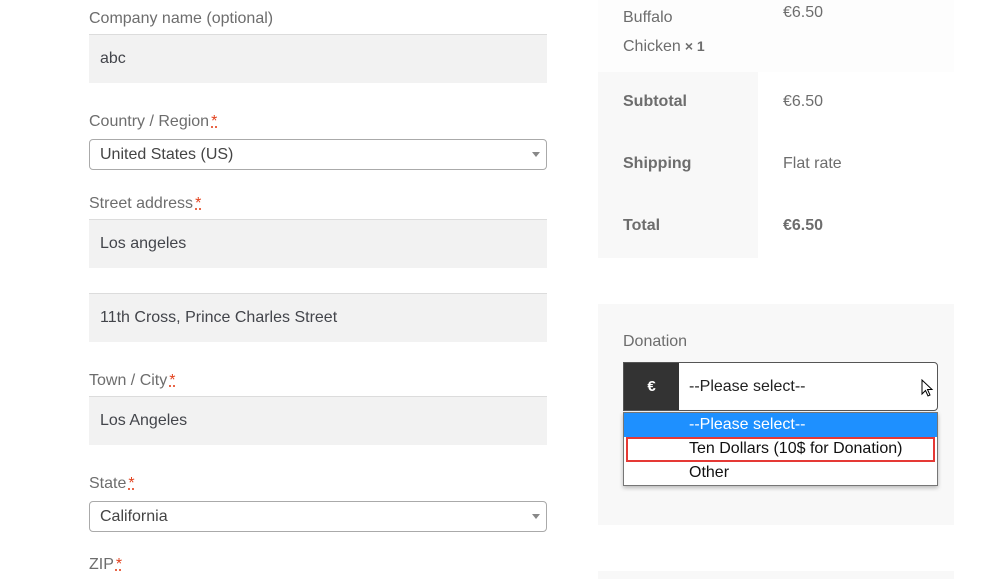 This screenshot has width=992, height=579. Describe the element at coordinates (132, 380) in the screenshot. I see `town-city-label: Town / City *` at that location.